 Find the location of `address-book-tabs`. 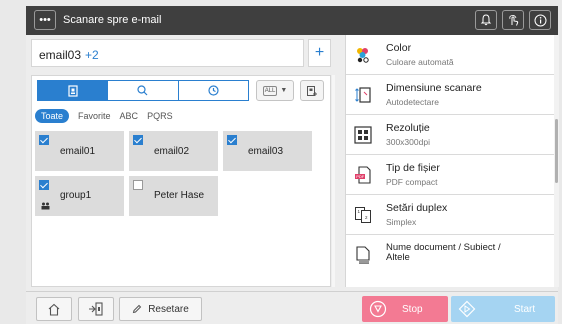

address-book-tabs is located at coordinates (143, 90).